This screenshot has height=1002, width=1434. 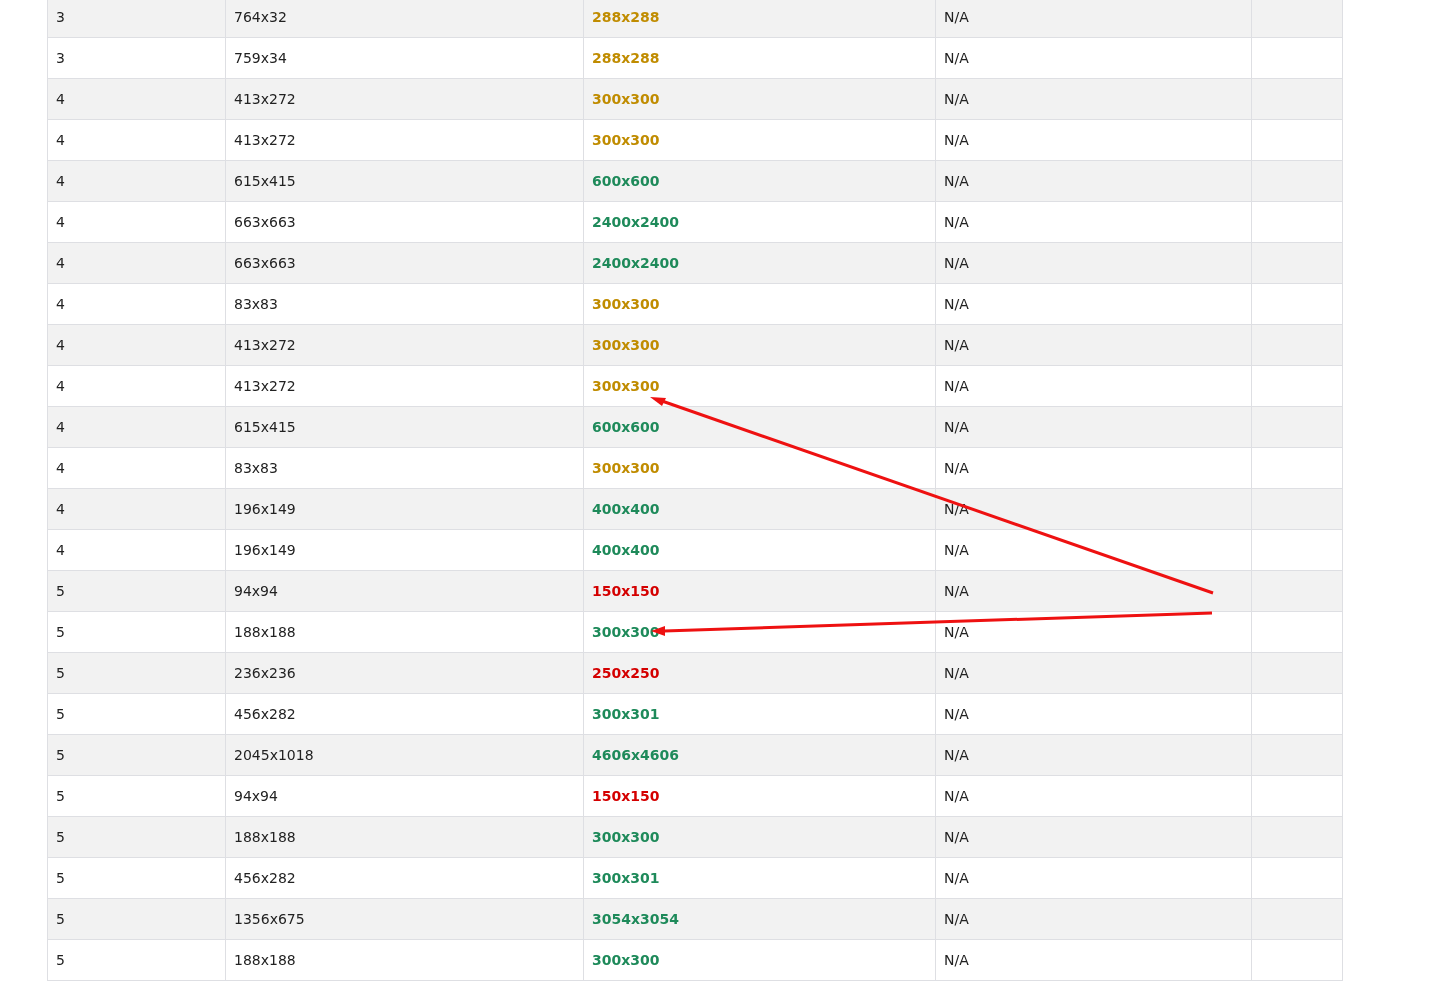 What do you see at coordinates (404, 19) in the screenshot?
I see `table-cell: 764x32` at bounding box center [404, 19].